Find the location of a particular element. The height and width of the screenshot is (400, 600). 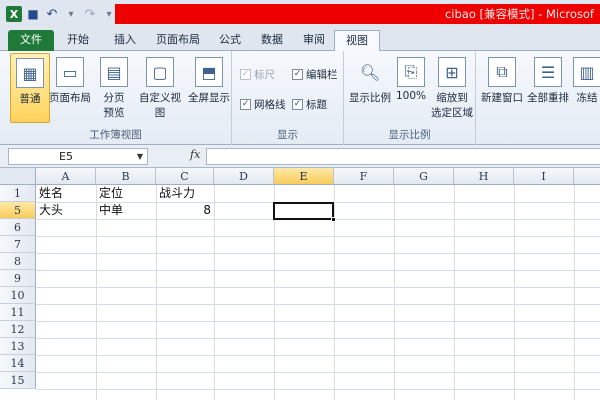

row-header-9: 9 is located at coordinates (18, 278).